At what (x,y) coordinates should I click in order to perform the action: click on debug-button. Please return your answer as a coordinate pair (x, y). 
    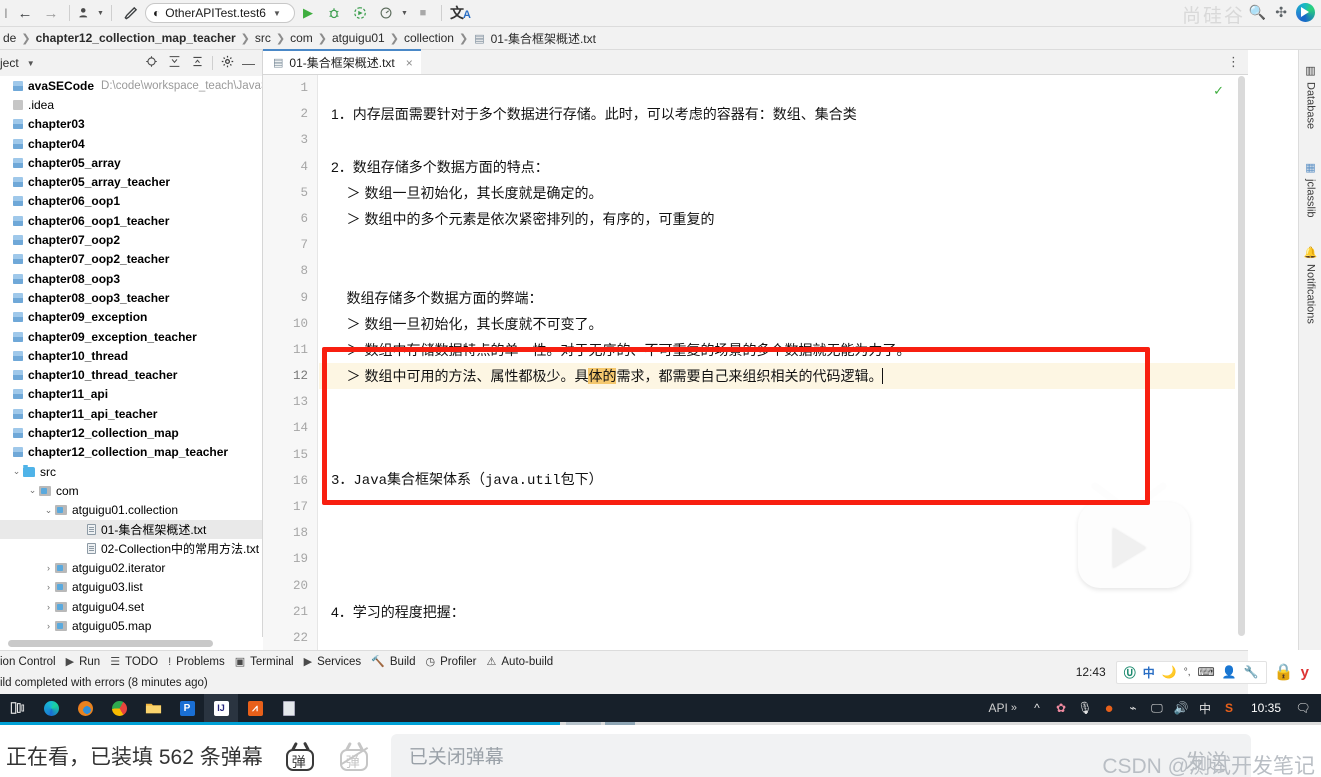
    Looking at the image, I should click on (334, 13).